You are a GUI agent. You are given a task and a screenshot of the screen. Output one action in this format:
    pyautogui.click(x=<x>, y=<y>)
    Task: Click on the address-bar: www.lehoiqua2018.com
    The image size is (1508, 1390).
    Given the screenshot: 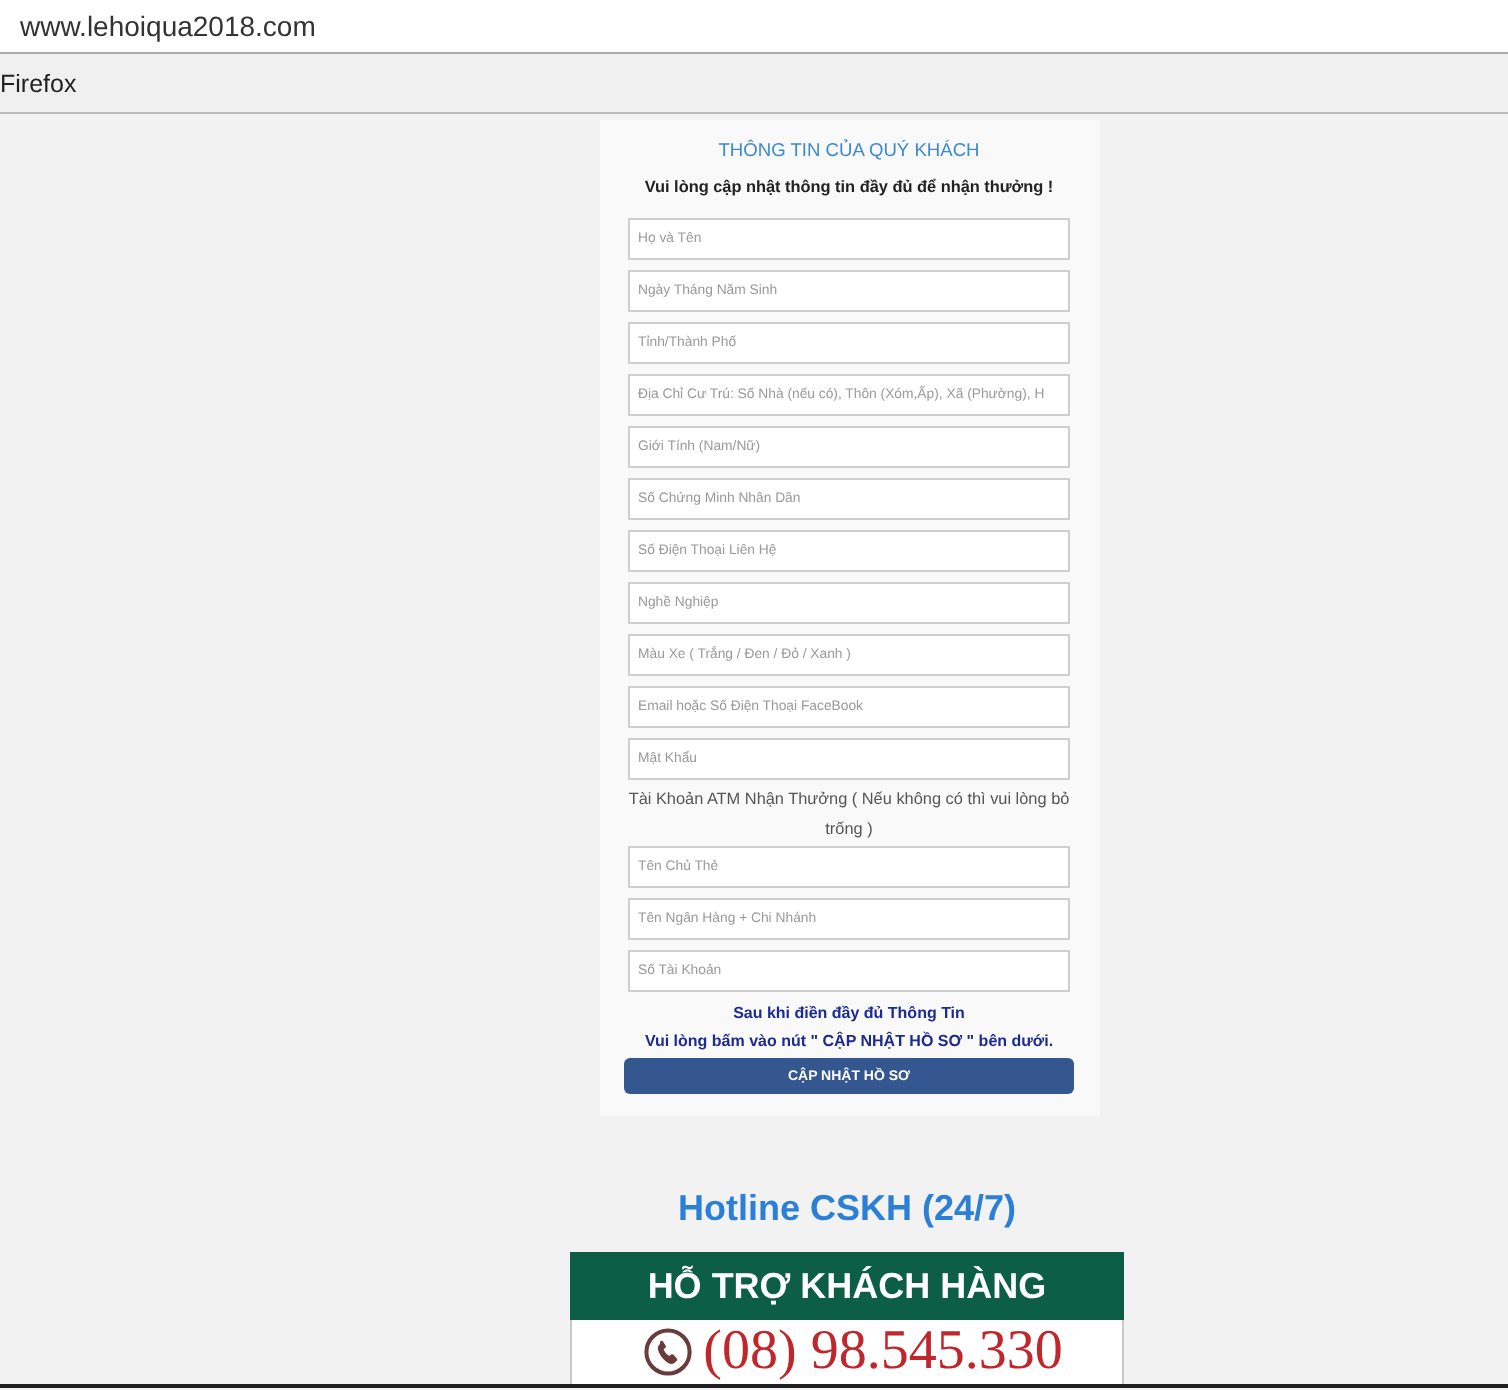 What is the action you would take?
    pyautogui.click(x=754, y=27)
    